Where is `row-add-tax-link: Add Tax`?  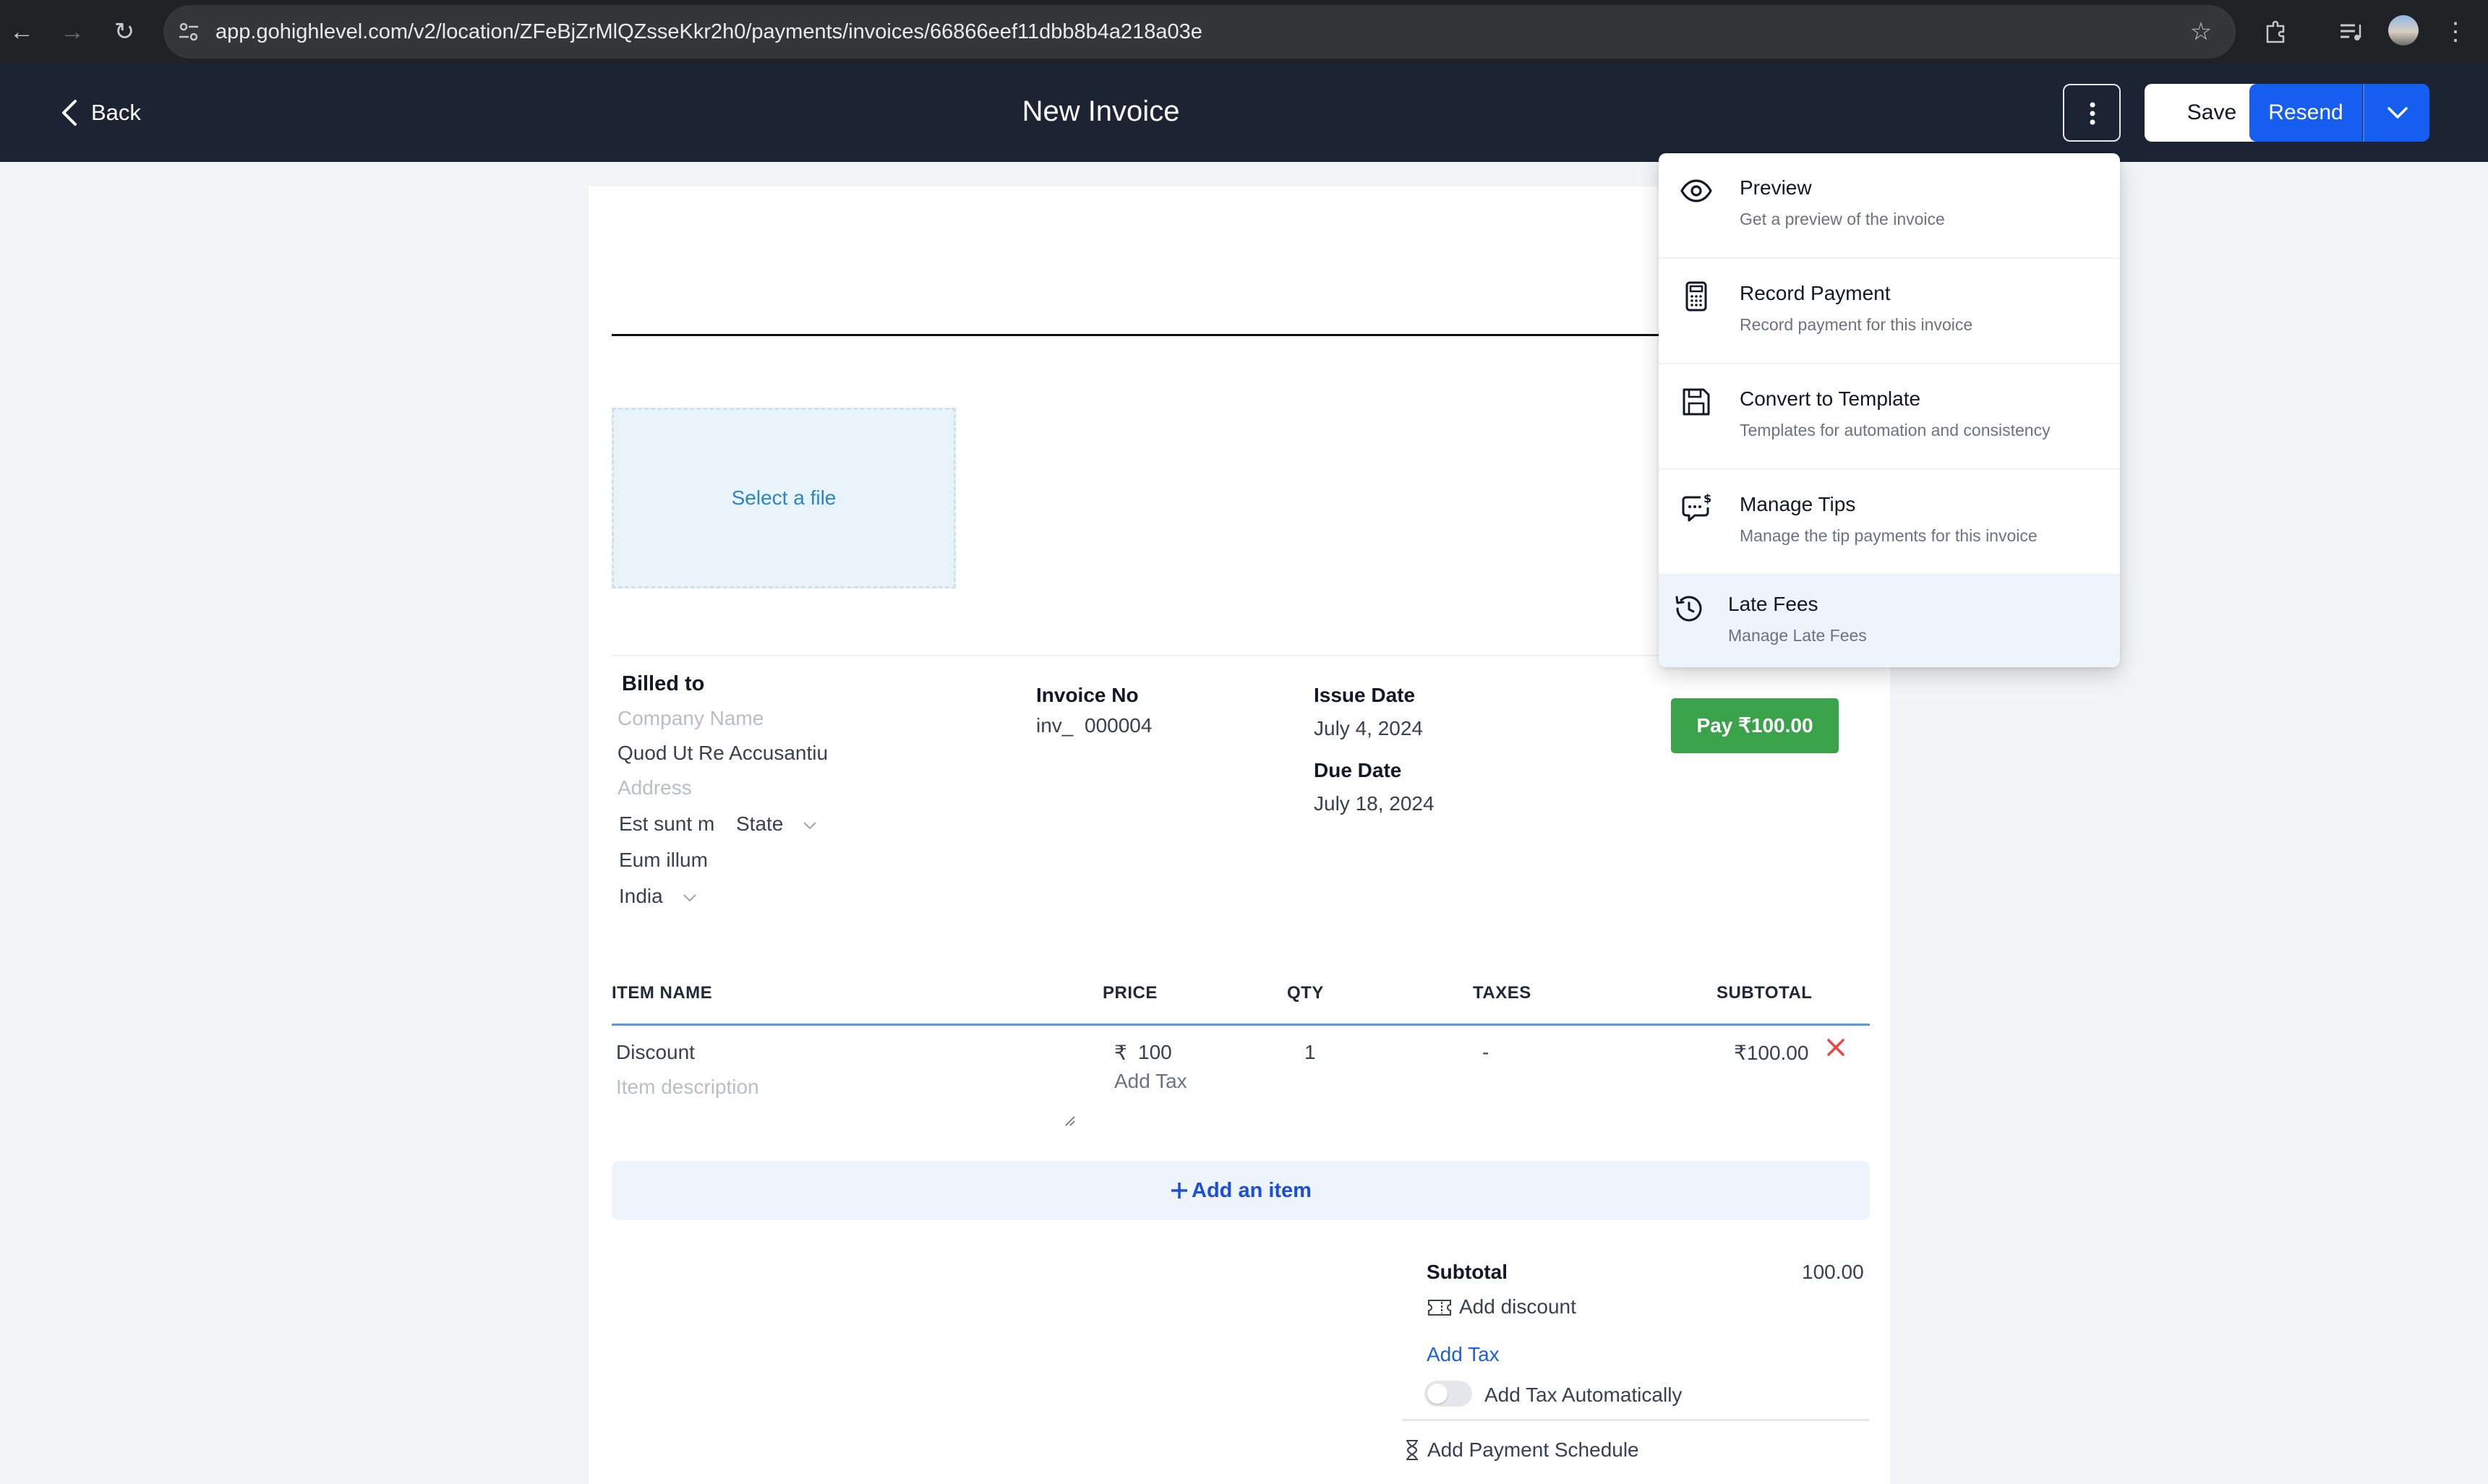 row-add-tax-link: Add Tax is located at coordinates (1151, 1081).